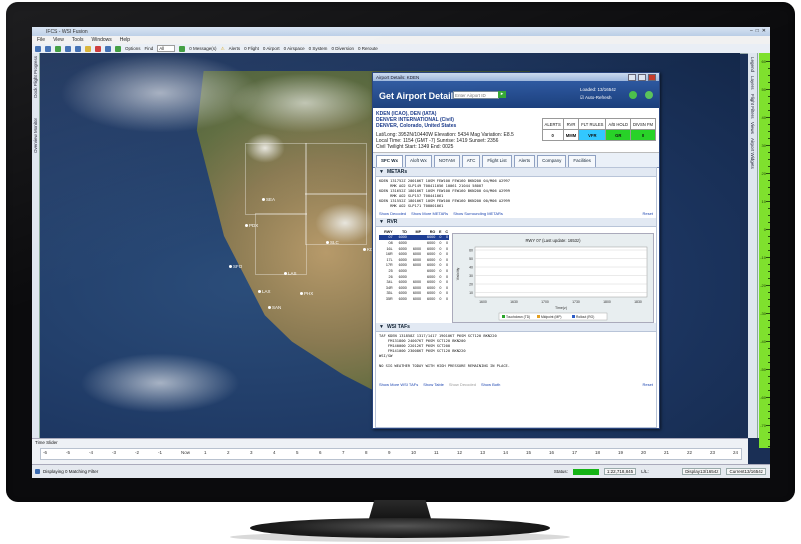 The height and width of the screenshot is (544, 801). What do you see at coordinates (251, 48) in the screenshot?
I see `flight-count: 0 Flight` at bounding box center [251, 48].